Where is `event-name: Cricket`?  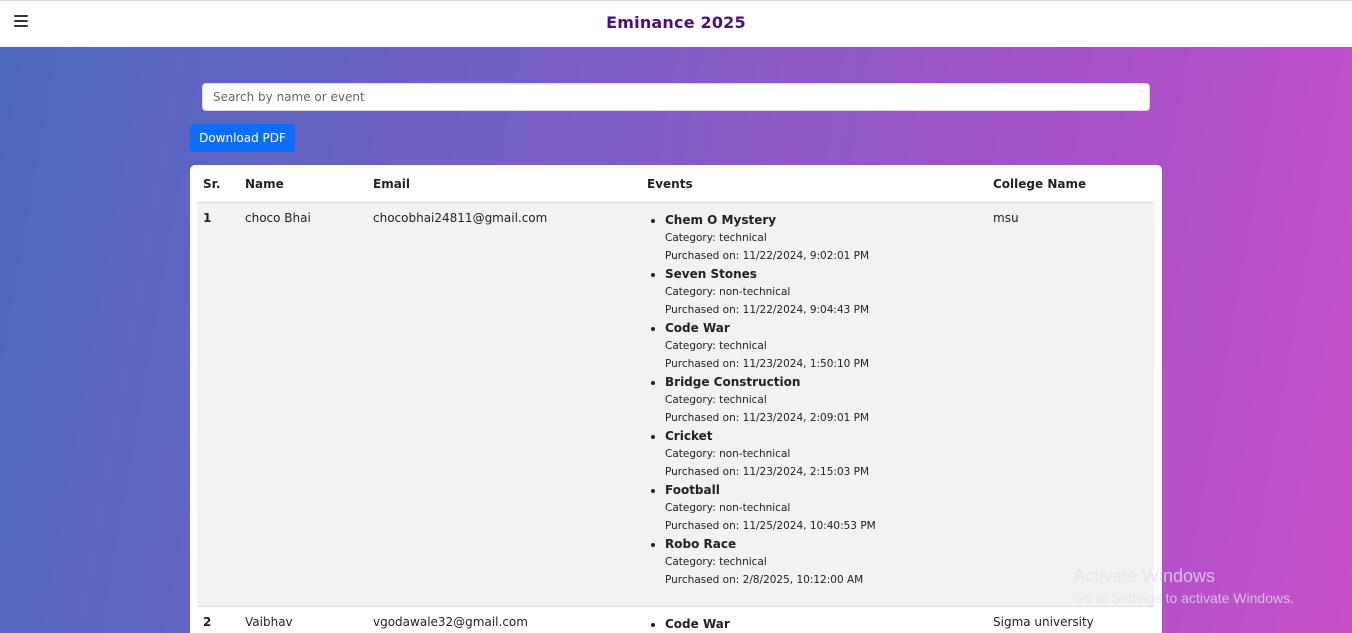 event-name: Cricket is located at coordinates (689, 436).